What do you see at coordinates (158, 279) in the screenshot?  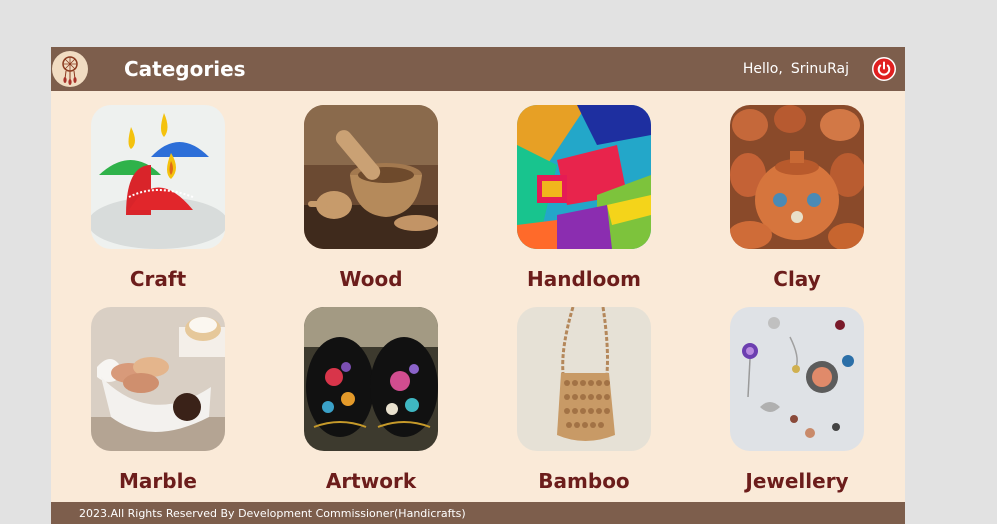 I see `category-label-craft: Craft` at bounding box center [158, 279].